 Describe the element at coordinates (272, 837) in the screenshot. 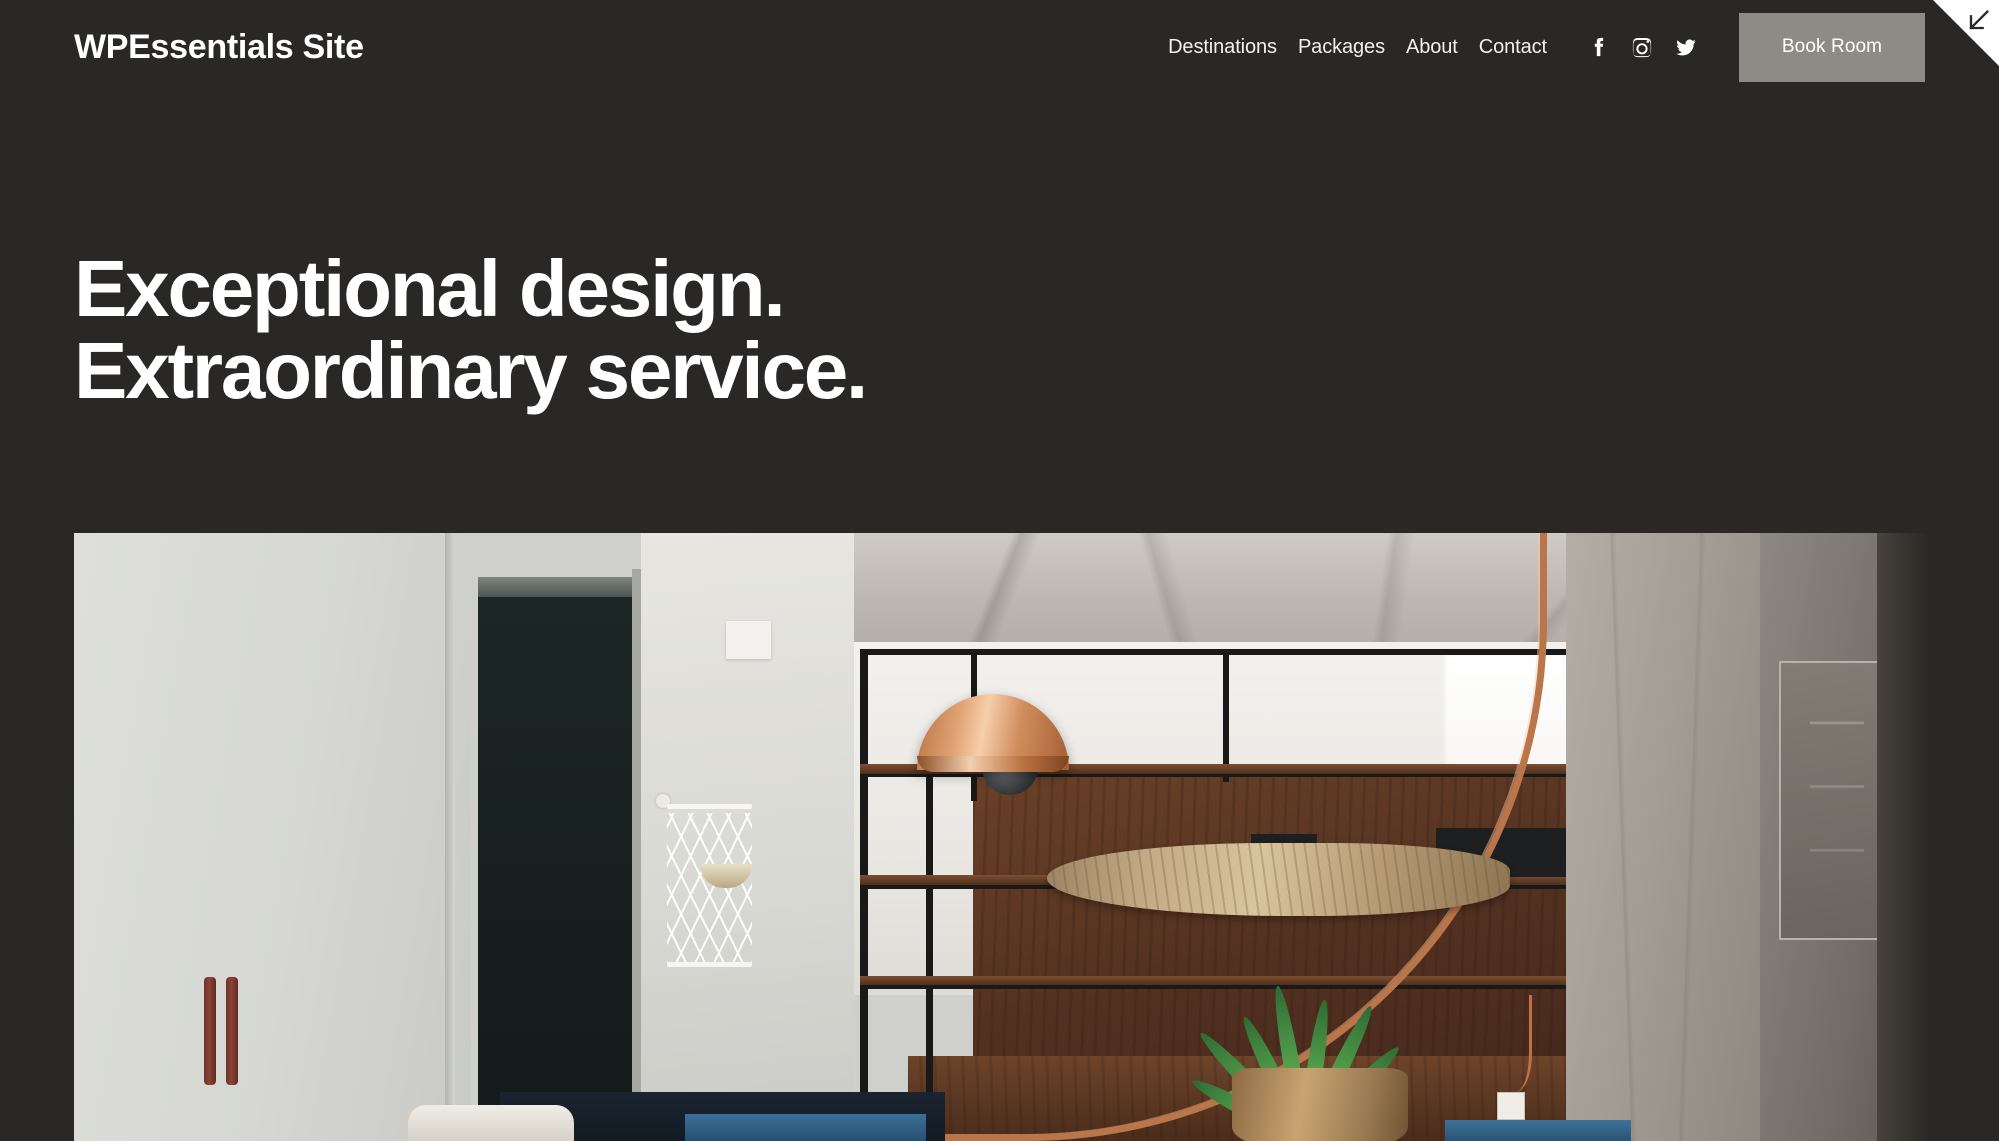

I see `wardrobe-wall` at that location.